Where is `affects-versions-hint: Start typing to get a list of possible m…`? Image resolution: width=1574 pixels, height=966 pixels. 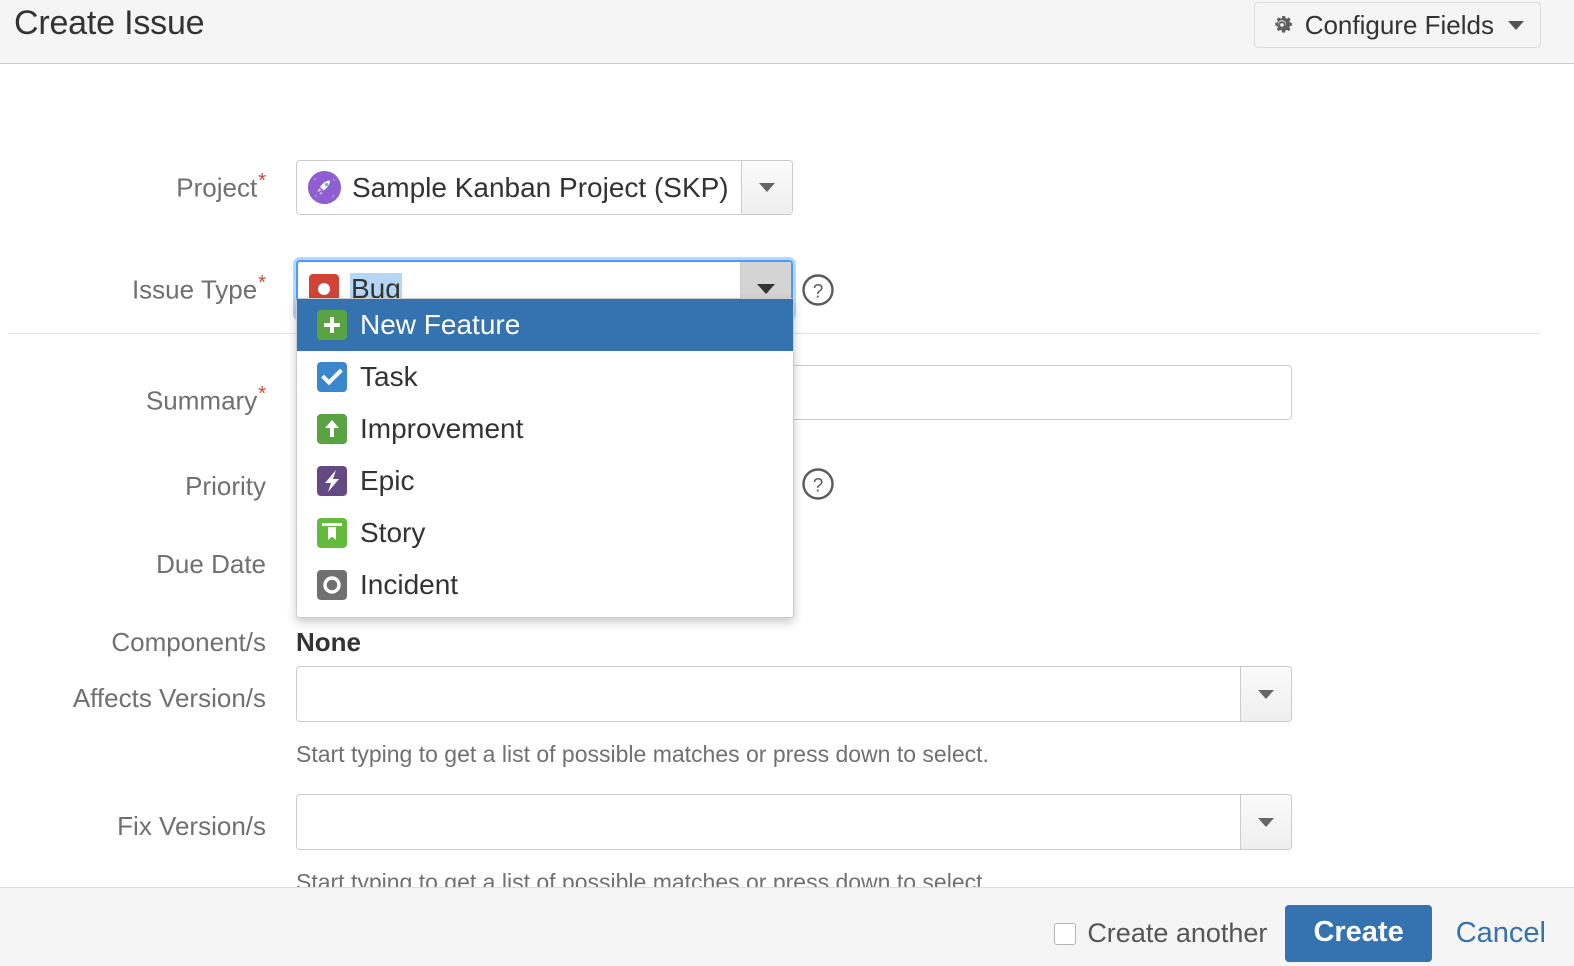 affects-versions-hint: Start typing to get a list of possible m… is located at coordinates (642, 754).